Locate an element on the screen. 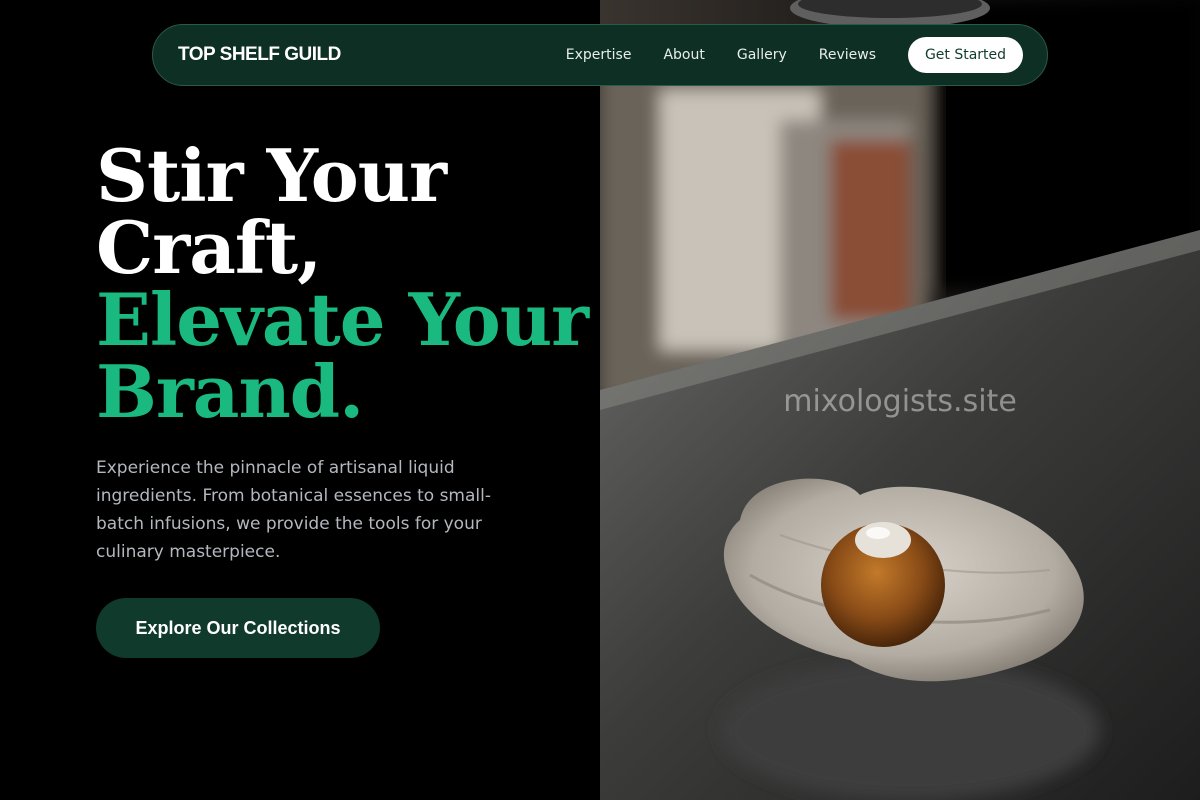 This screenshot has width=1200, height=800. nav-link-expertise: Expertise is located at coordinates (599, 55).